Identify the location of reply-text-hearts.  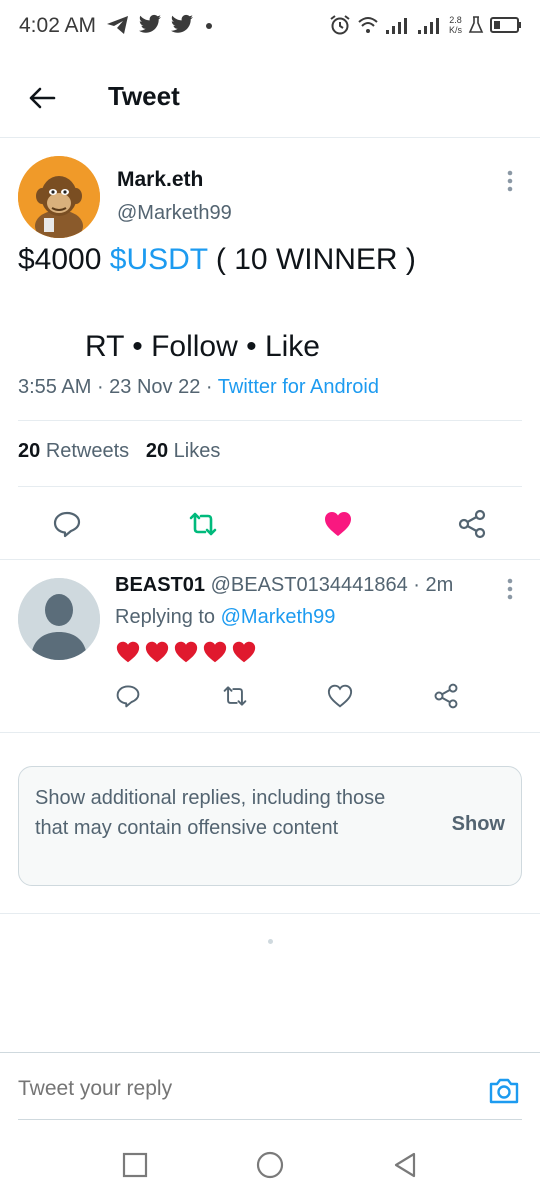
(186, 652).